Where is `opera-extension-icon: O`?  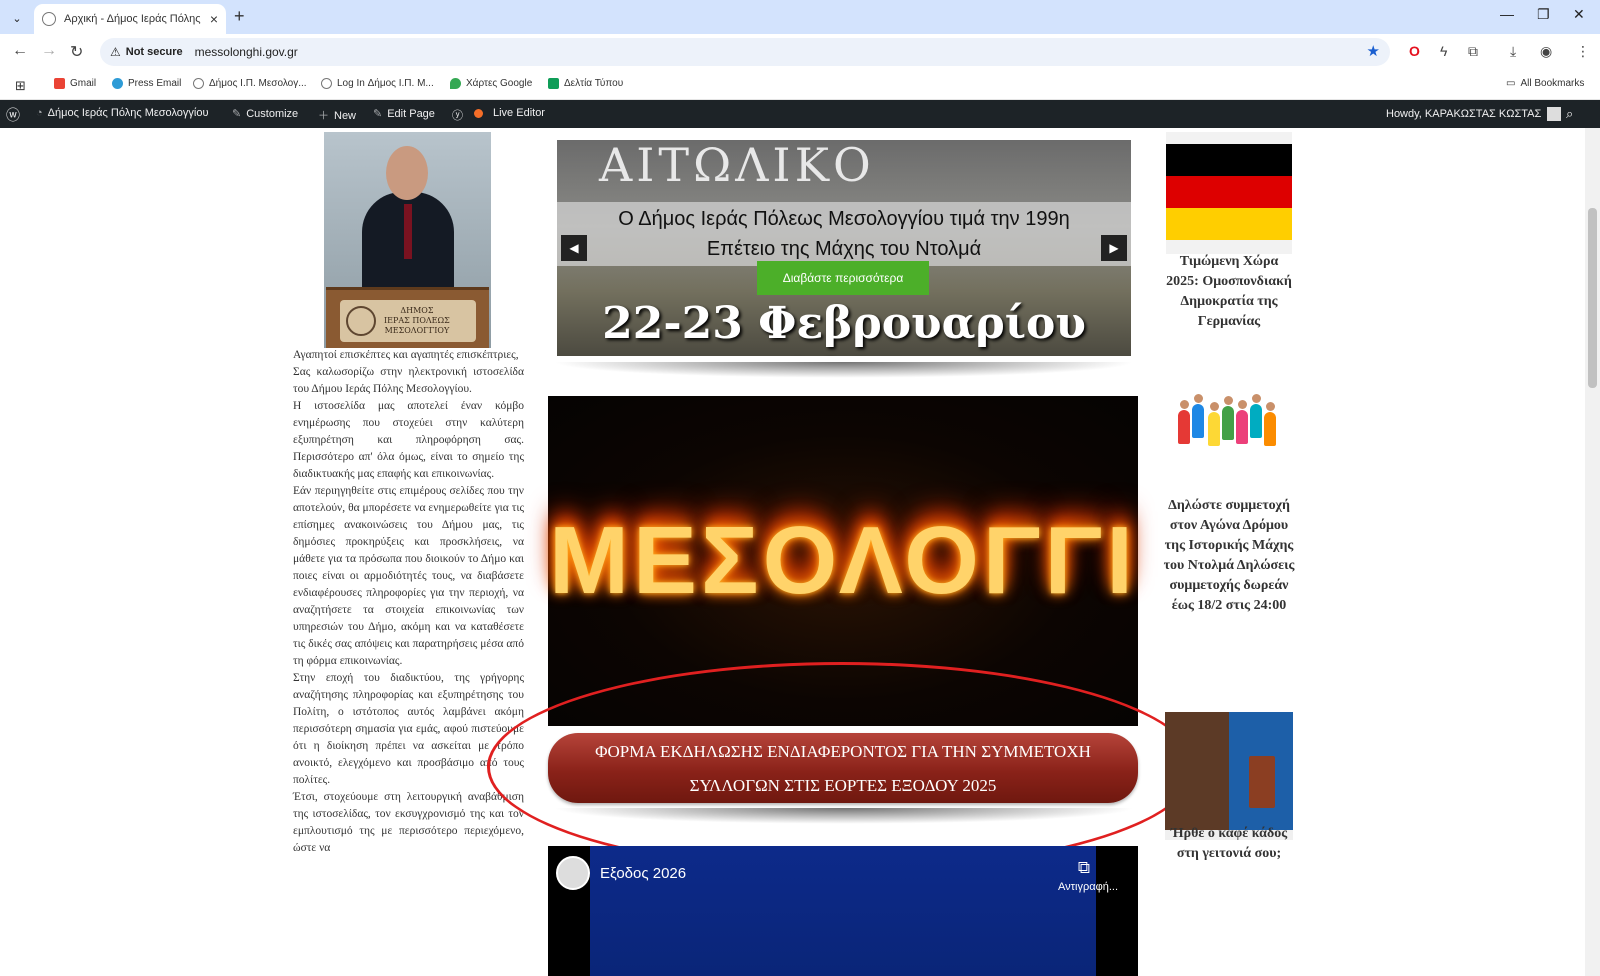
opera-extension-icon: O is located at coordinates (1414, 51).